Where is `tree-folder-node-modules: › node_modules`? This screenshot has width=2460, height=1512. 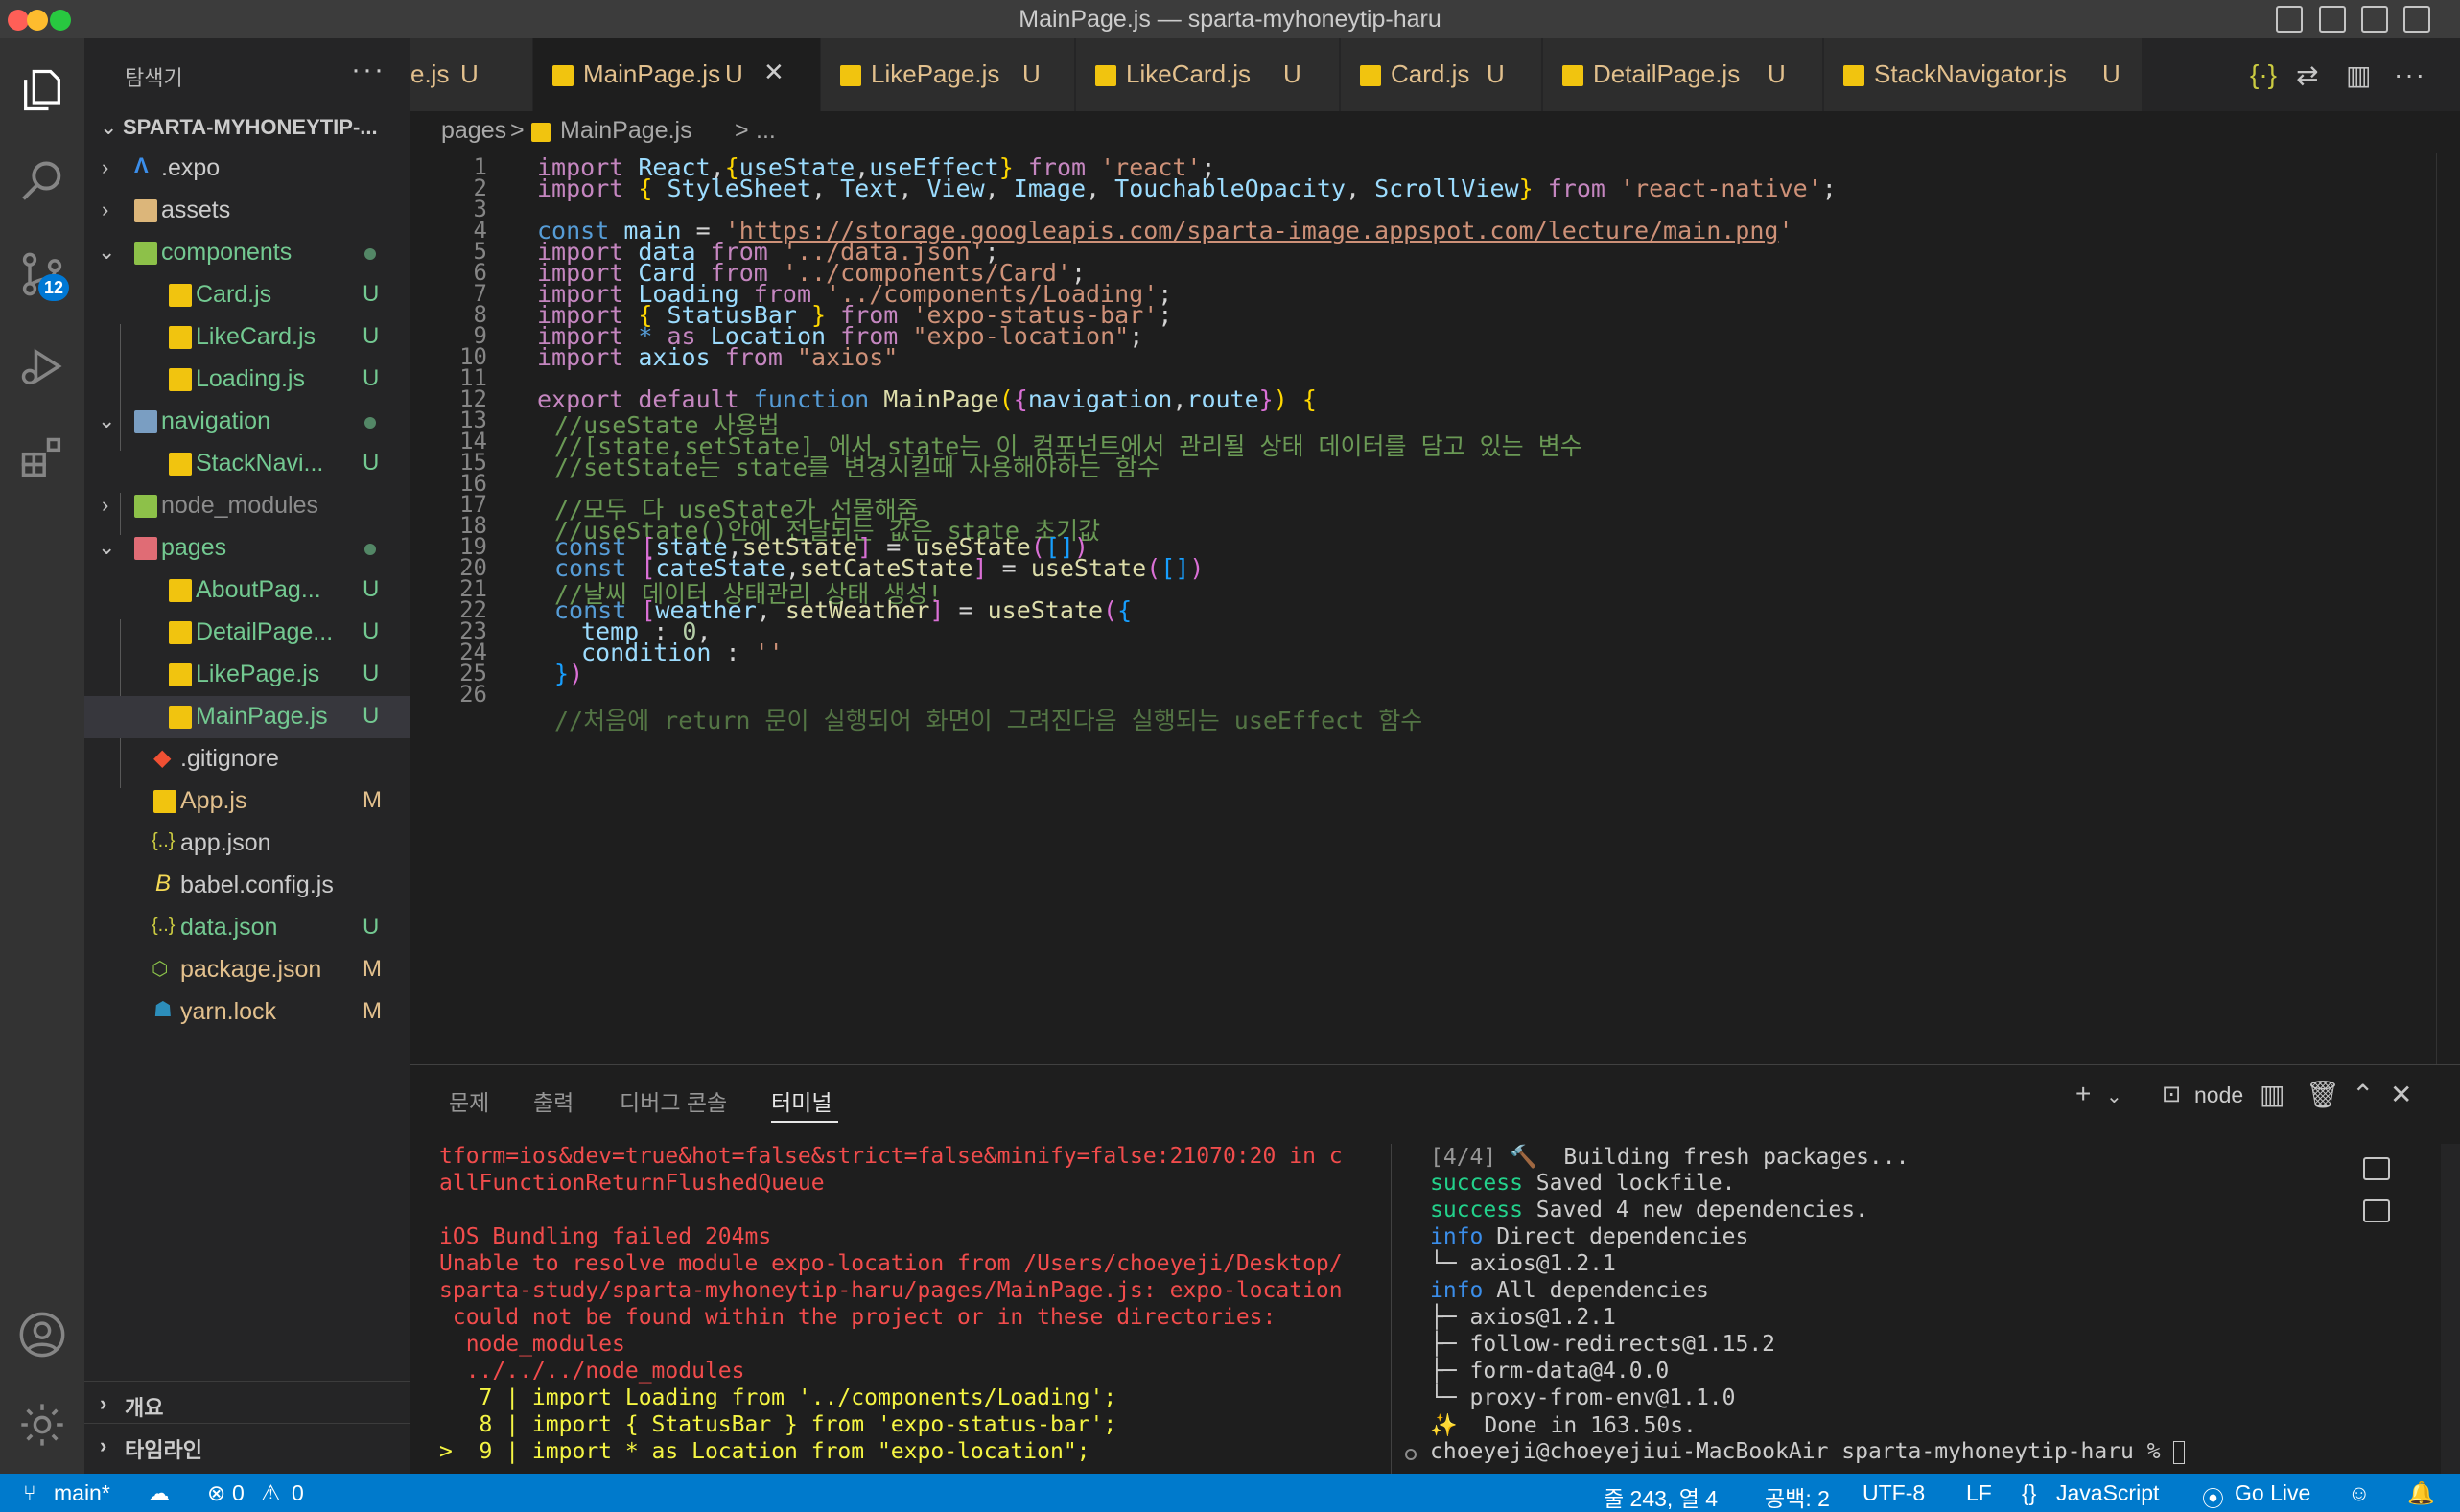 tree-folder-node-modules: › node_modules is located at coordinates (247, 506).